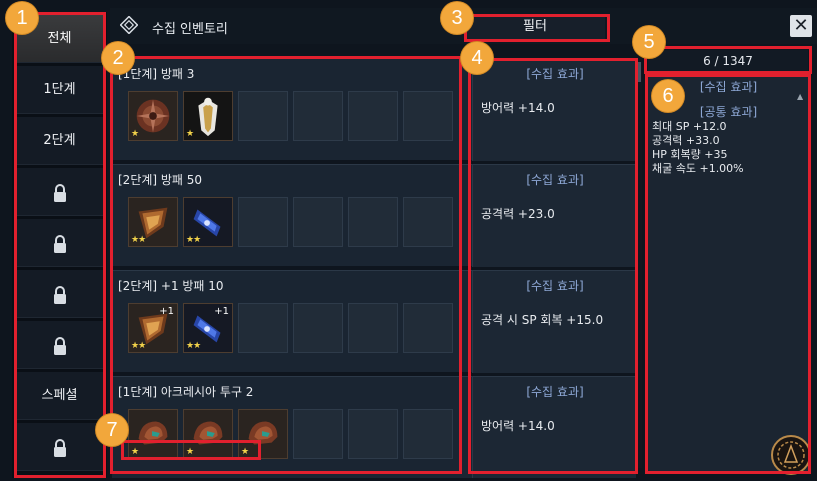 This screenshot has height=481, width=817. What do you see at coordinates (129, 25) in the screenshot?
I see `diamond-icon` at bounding box center [129, 25].